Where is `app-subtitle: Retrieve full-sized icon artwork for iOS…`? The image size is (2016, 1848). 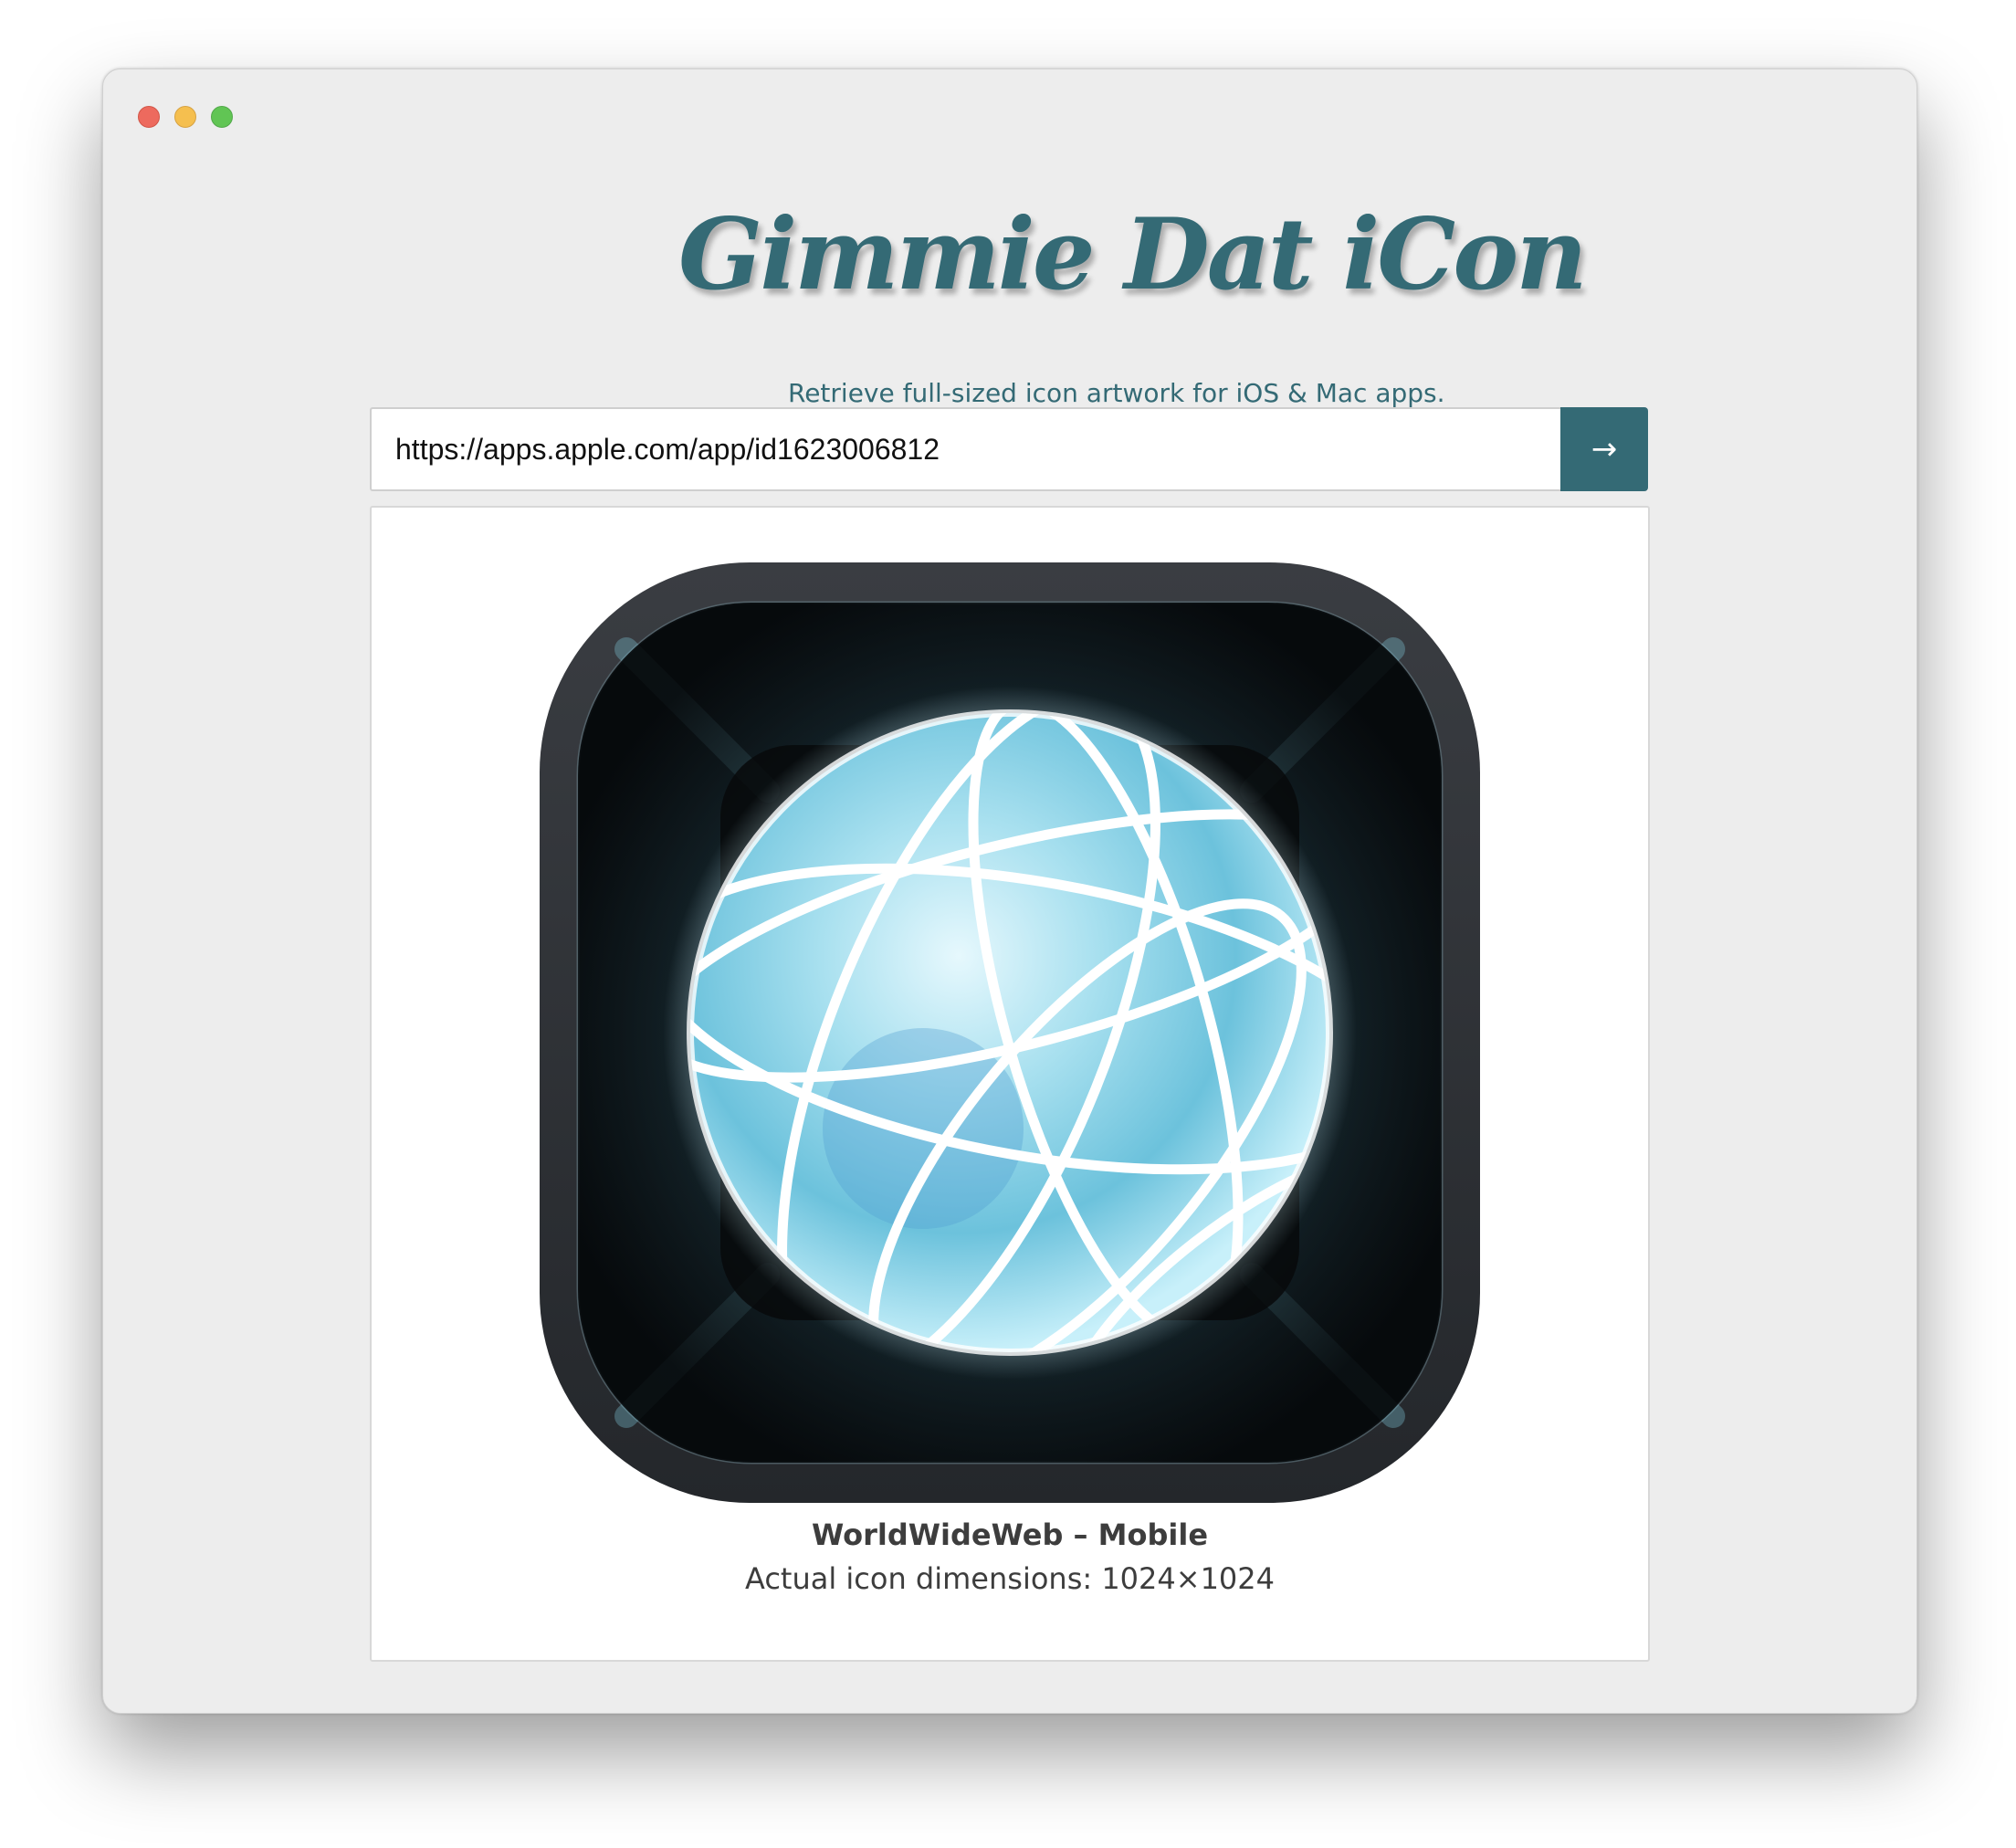
app-subtitle: Retrieve full-sized icon artwork for iOS… is located at coordinates (1116, 393).